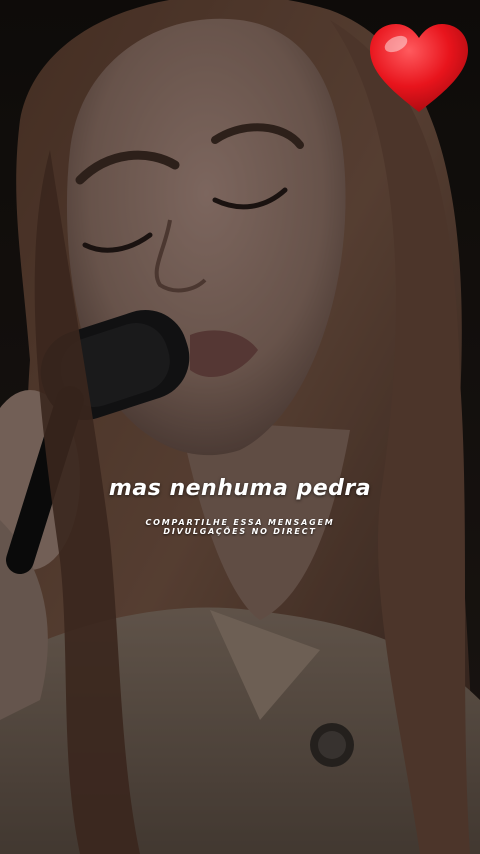 The width and height of the screenshot is (480, 854). I want to click on lyrics-caption: mas nenhuma pedra, so click(240, 488).